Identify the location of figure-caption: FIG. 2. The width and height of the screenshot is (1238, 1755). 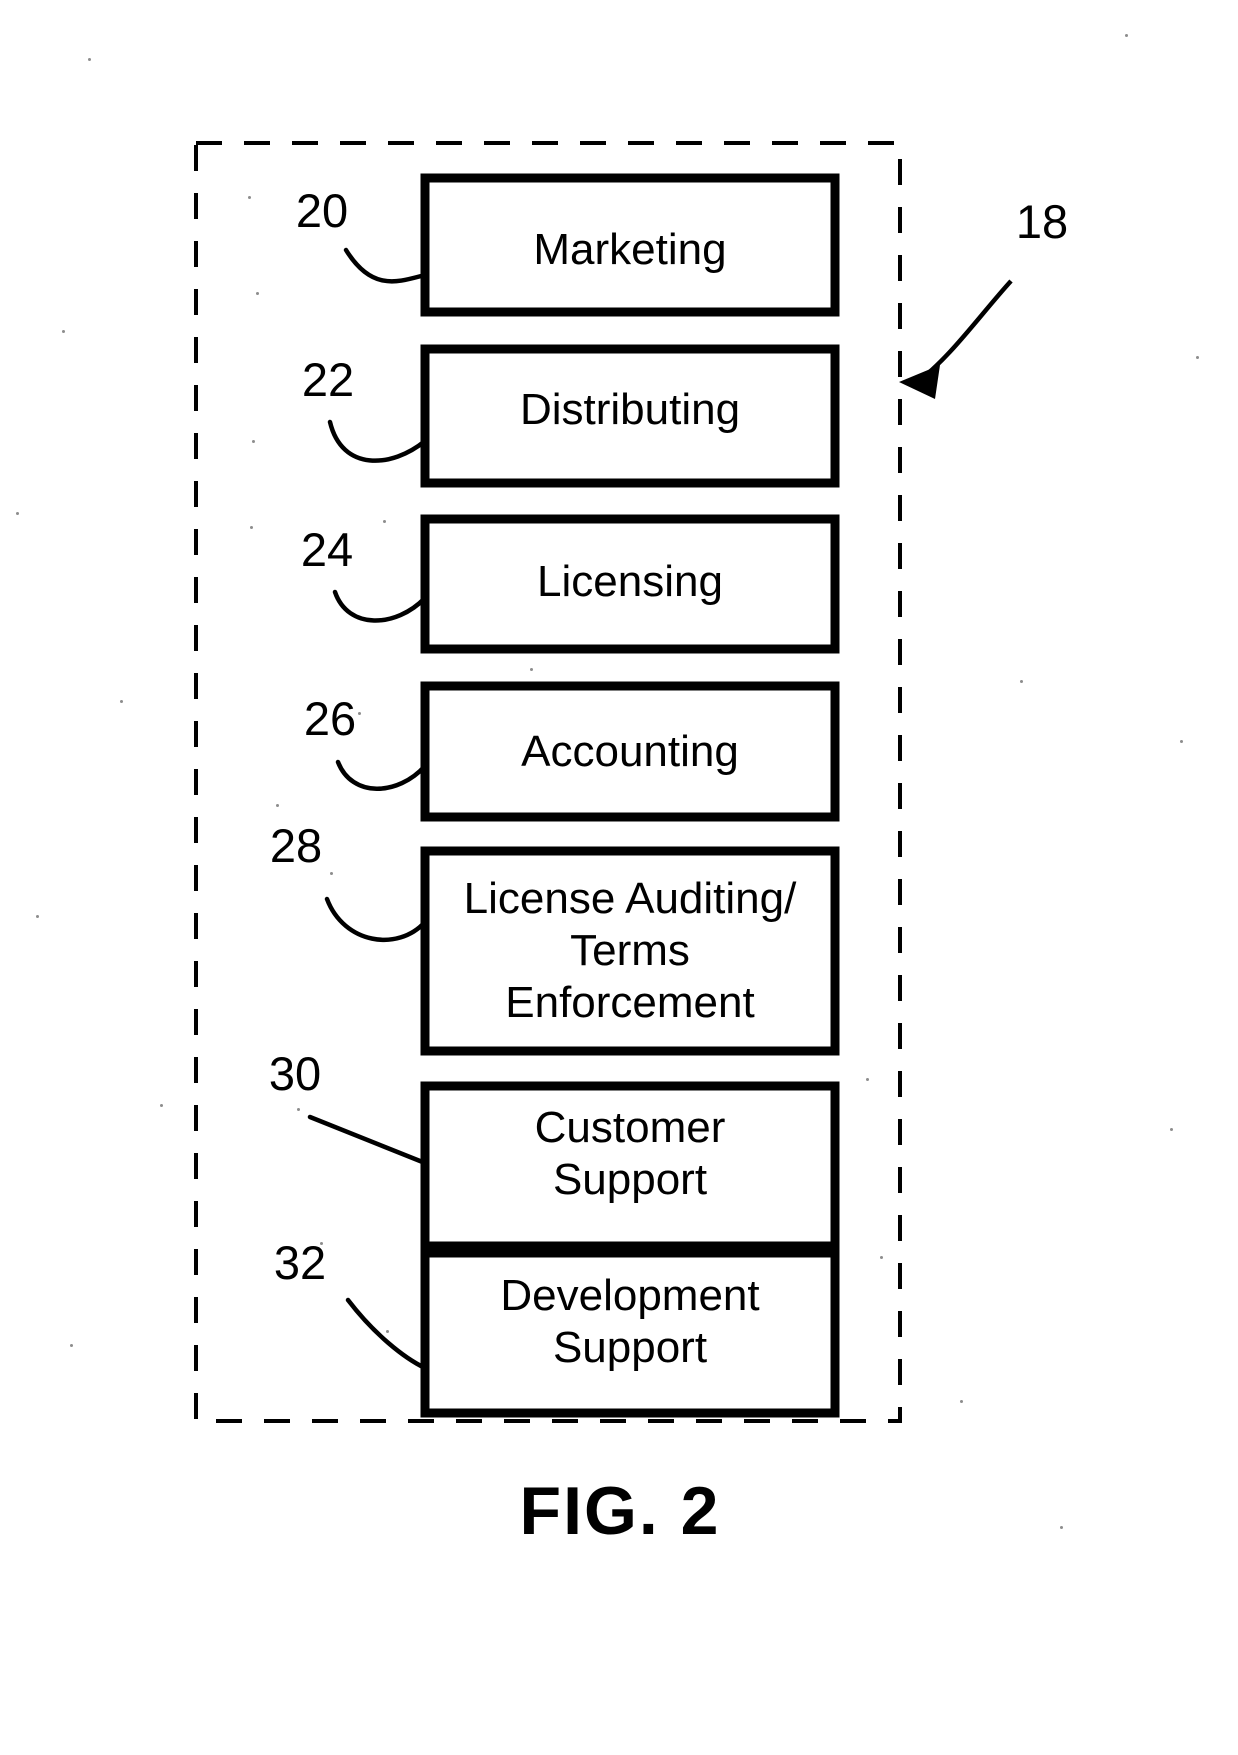
(620, 1511).